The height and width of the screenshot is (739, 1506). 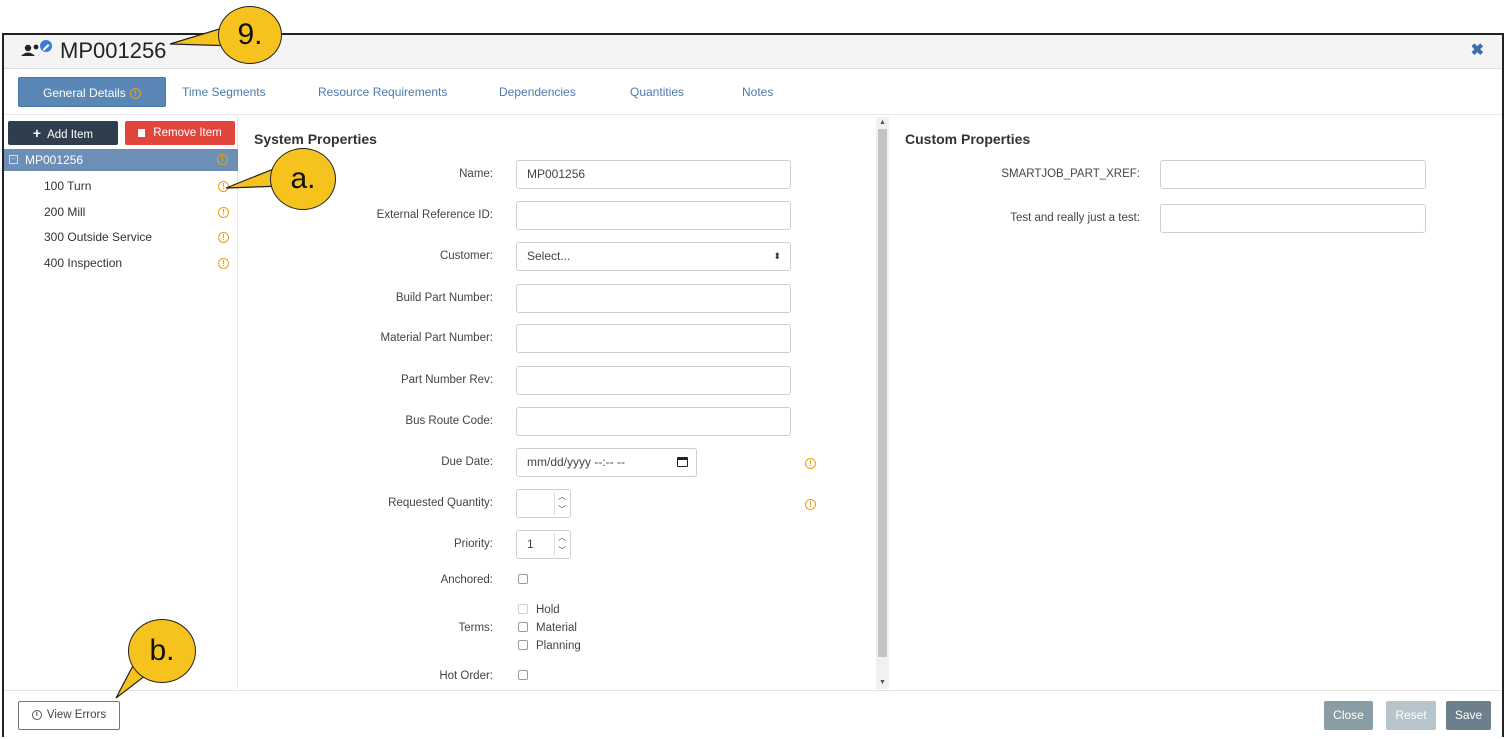 What do you see at coordinates (653, 380) in the screenshot?
I see `part-rev-input` at bounding box center [653, 380].